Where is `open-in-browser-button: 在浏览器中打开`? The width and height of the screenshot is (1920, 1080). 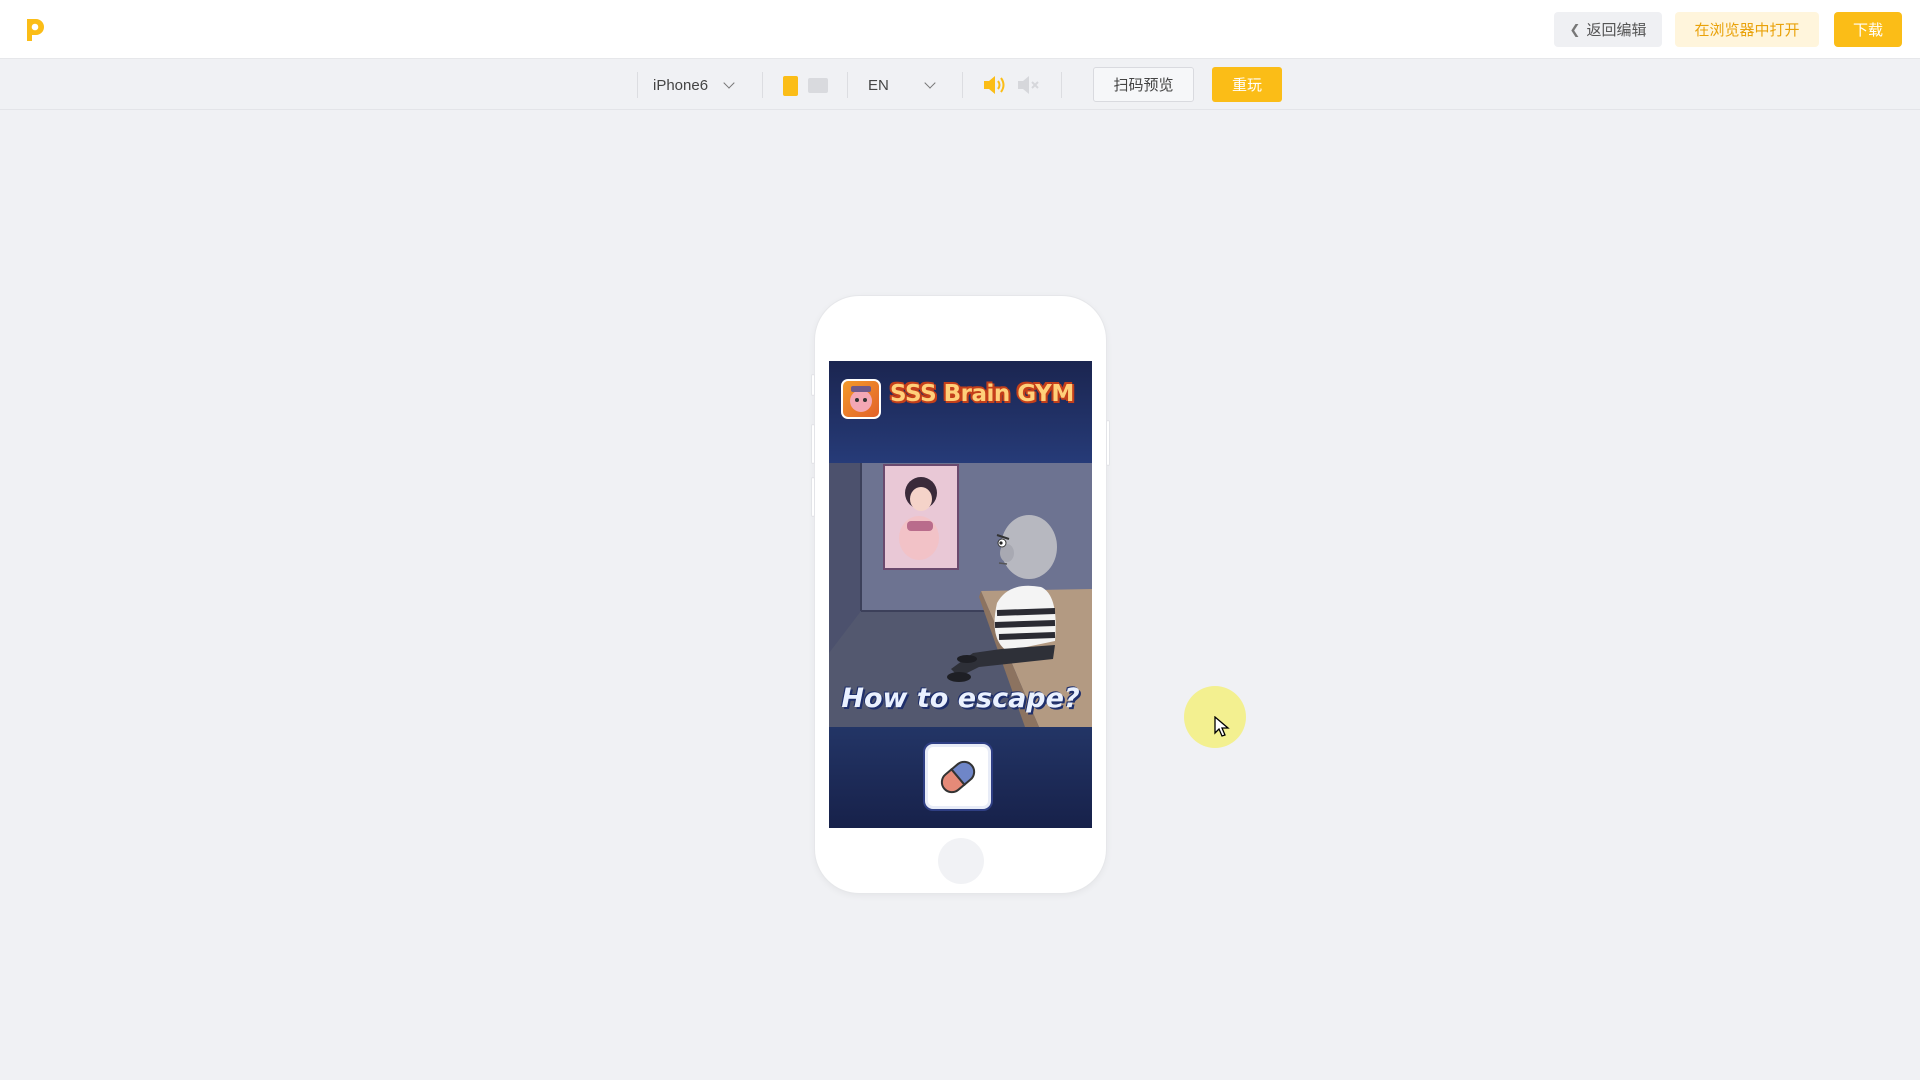
open-in-browser-button: 在浏览器中打开 is located at coordinates (1747, 29).